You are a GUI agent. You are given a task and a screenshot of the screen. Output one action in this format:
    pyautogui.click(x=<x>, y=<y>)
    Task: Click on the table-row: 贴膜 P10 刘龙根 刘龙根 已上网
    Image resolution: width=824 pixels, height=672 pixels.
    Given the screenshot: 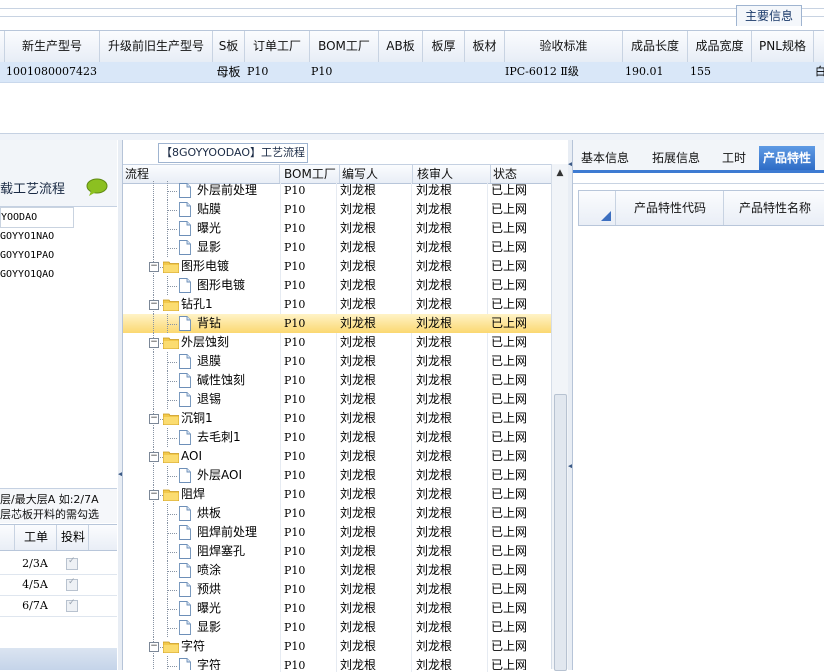 What is the action you would take?
    pyautogui.click(x=337, y=209)
    